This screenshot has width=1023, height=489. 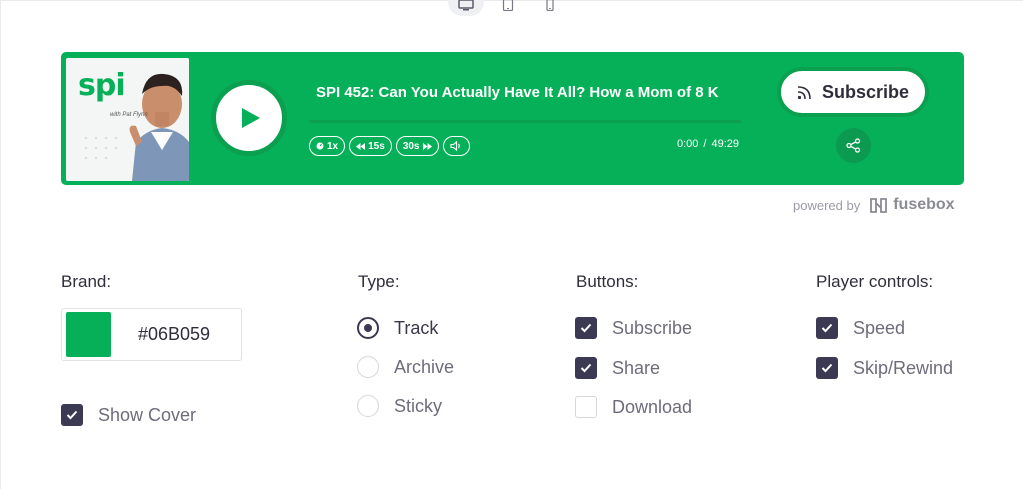 I want to click on brand-color-picker: #06B059, so click(x=151, y=334).